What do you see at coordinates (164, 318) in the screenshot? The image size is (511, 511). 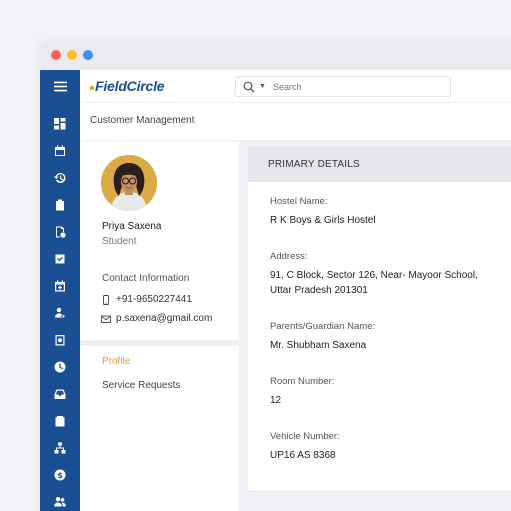 I see `email-address: p.saxena@gmail.com` at bounding box center [164, 318].